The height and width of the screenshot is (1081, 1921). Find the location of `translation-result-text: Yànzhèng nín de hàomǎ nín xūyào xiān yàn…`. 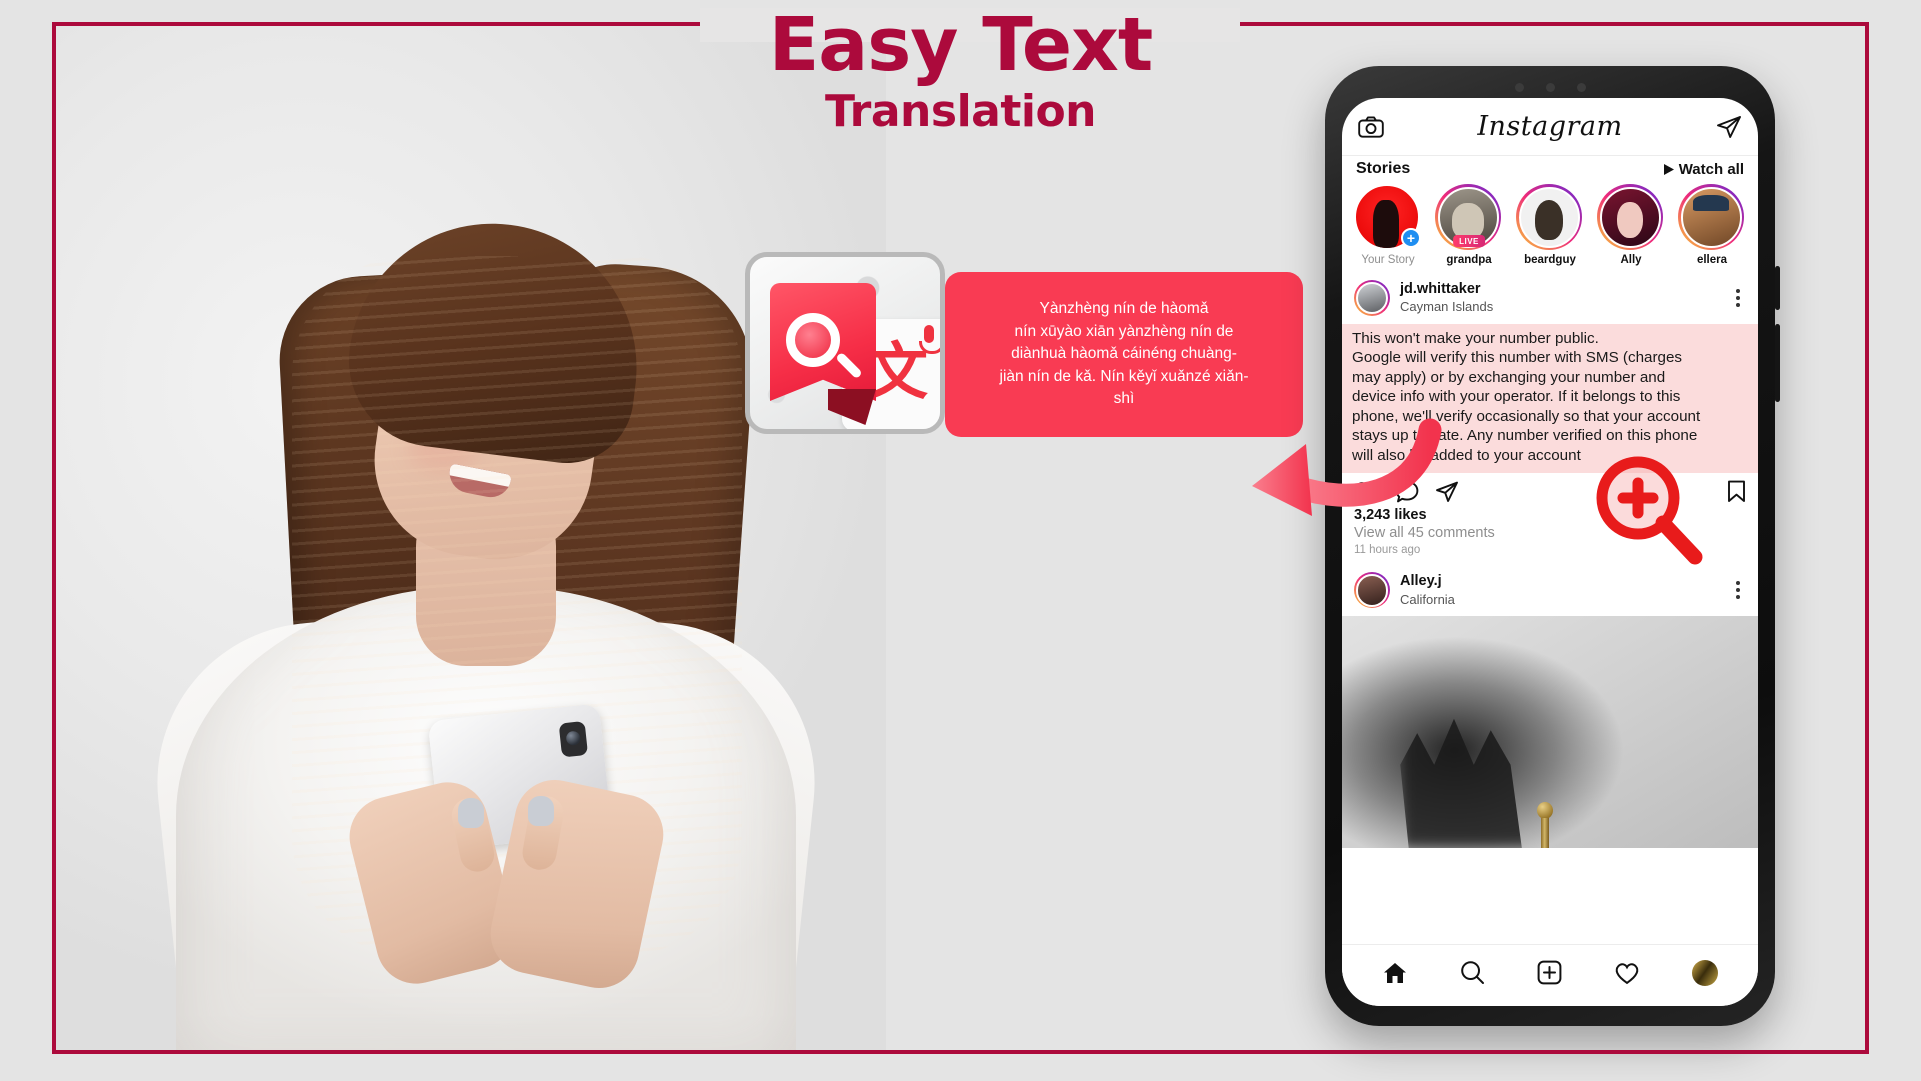

translation-result-text: Yànzhèng nín de hàomǎ nín xūyào xiān yàn… is located at coordinates (1124, 353).